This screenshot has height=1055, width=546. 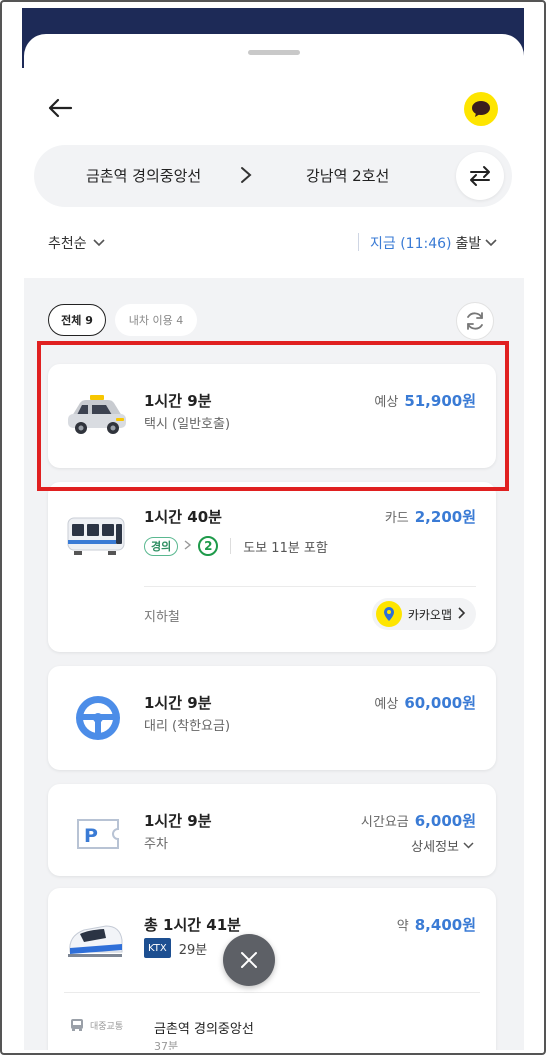 I want to click on transit-step-label: 대중교통, so click(x=96, y=1025).